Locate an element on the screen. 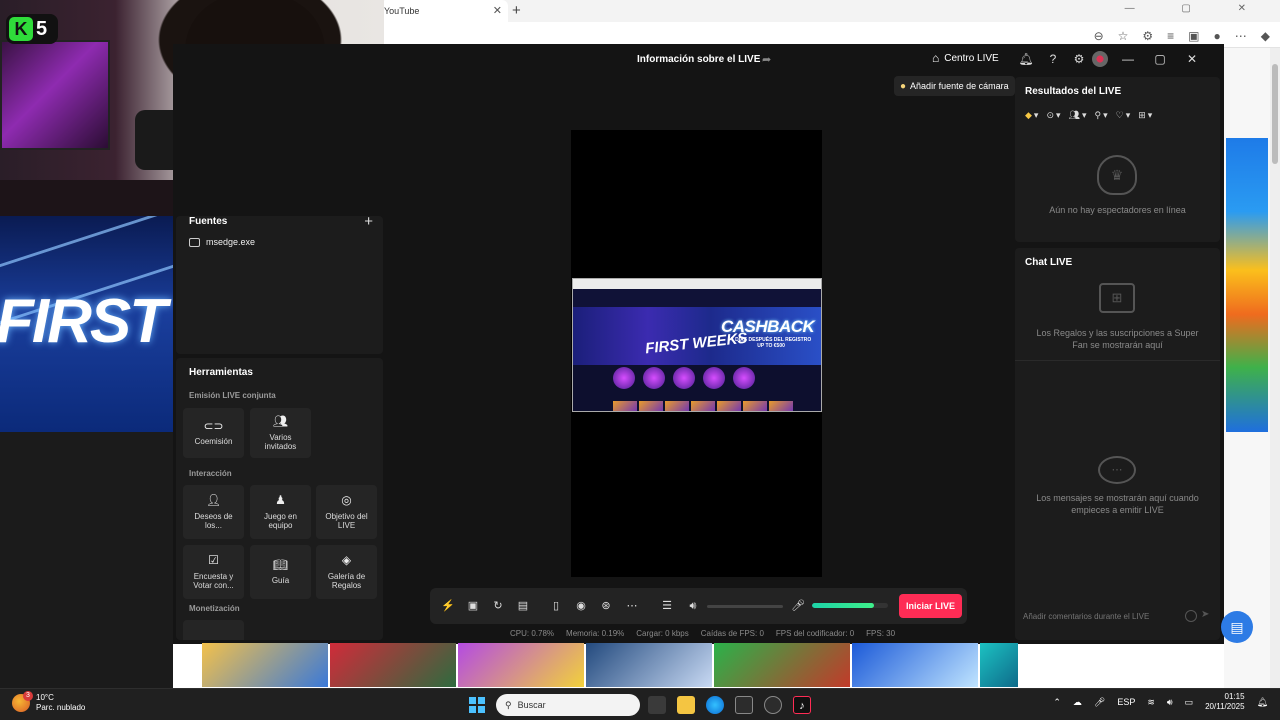 The height and width of the screenshot is (720, 1280). tool-guia: 📖︎ Guía is located at coordinates (280, 572).